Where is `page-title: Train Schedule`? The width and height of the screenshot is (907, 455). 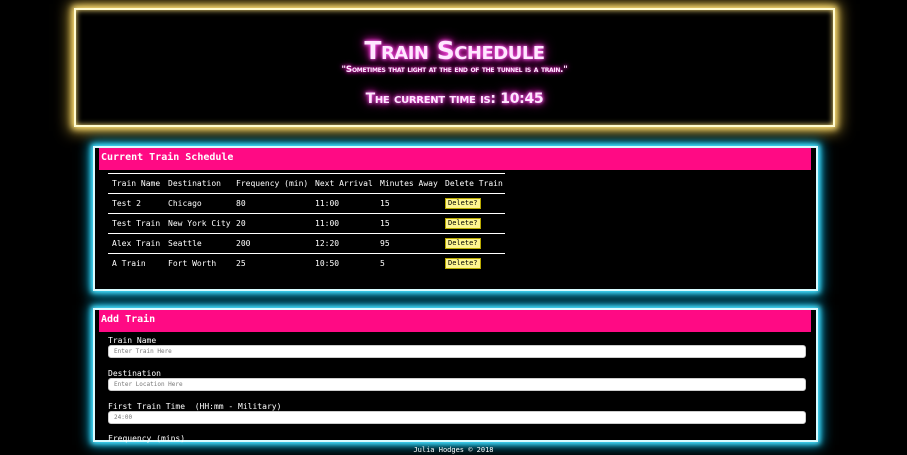 page-title: Train Schedule is located at coordinates (454, 50).